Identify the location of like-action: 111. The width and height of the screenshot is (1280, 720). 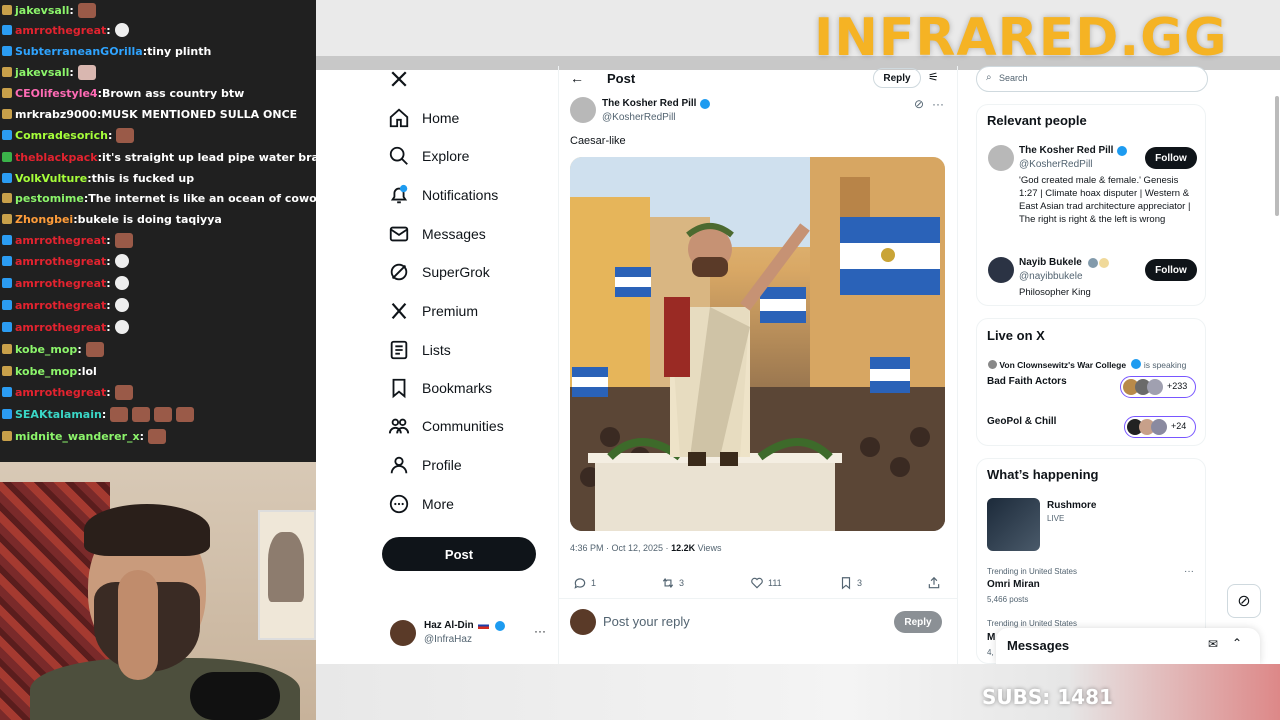
(766, 583).